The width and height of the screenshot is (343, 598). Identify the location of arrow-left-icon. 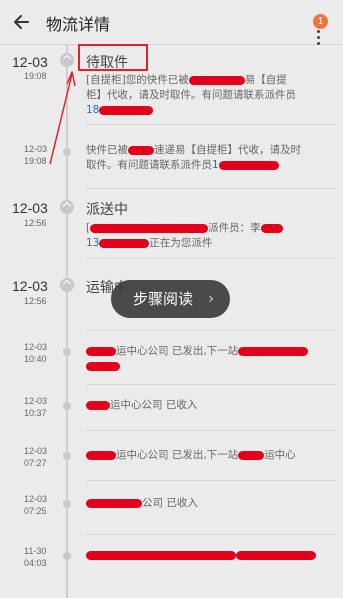
(21, 22).